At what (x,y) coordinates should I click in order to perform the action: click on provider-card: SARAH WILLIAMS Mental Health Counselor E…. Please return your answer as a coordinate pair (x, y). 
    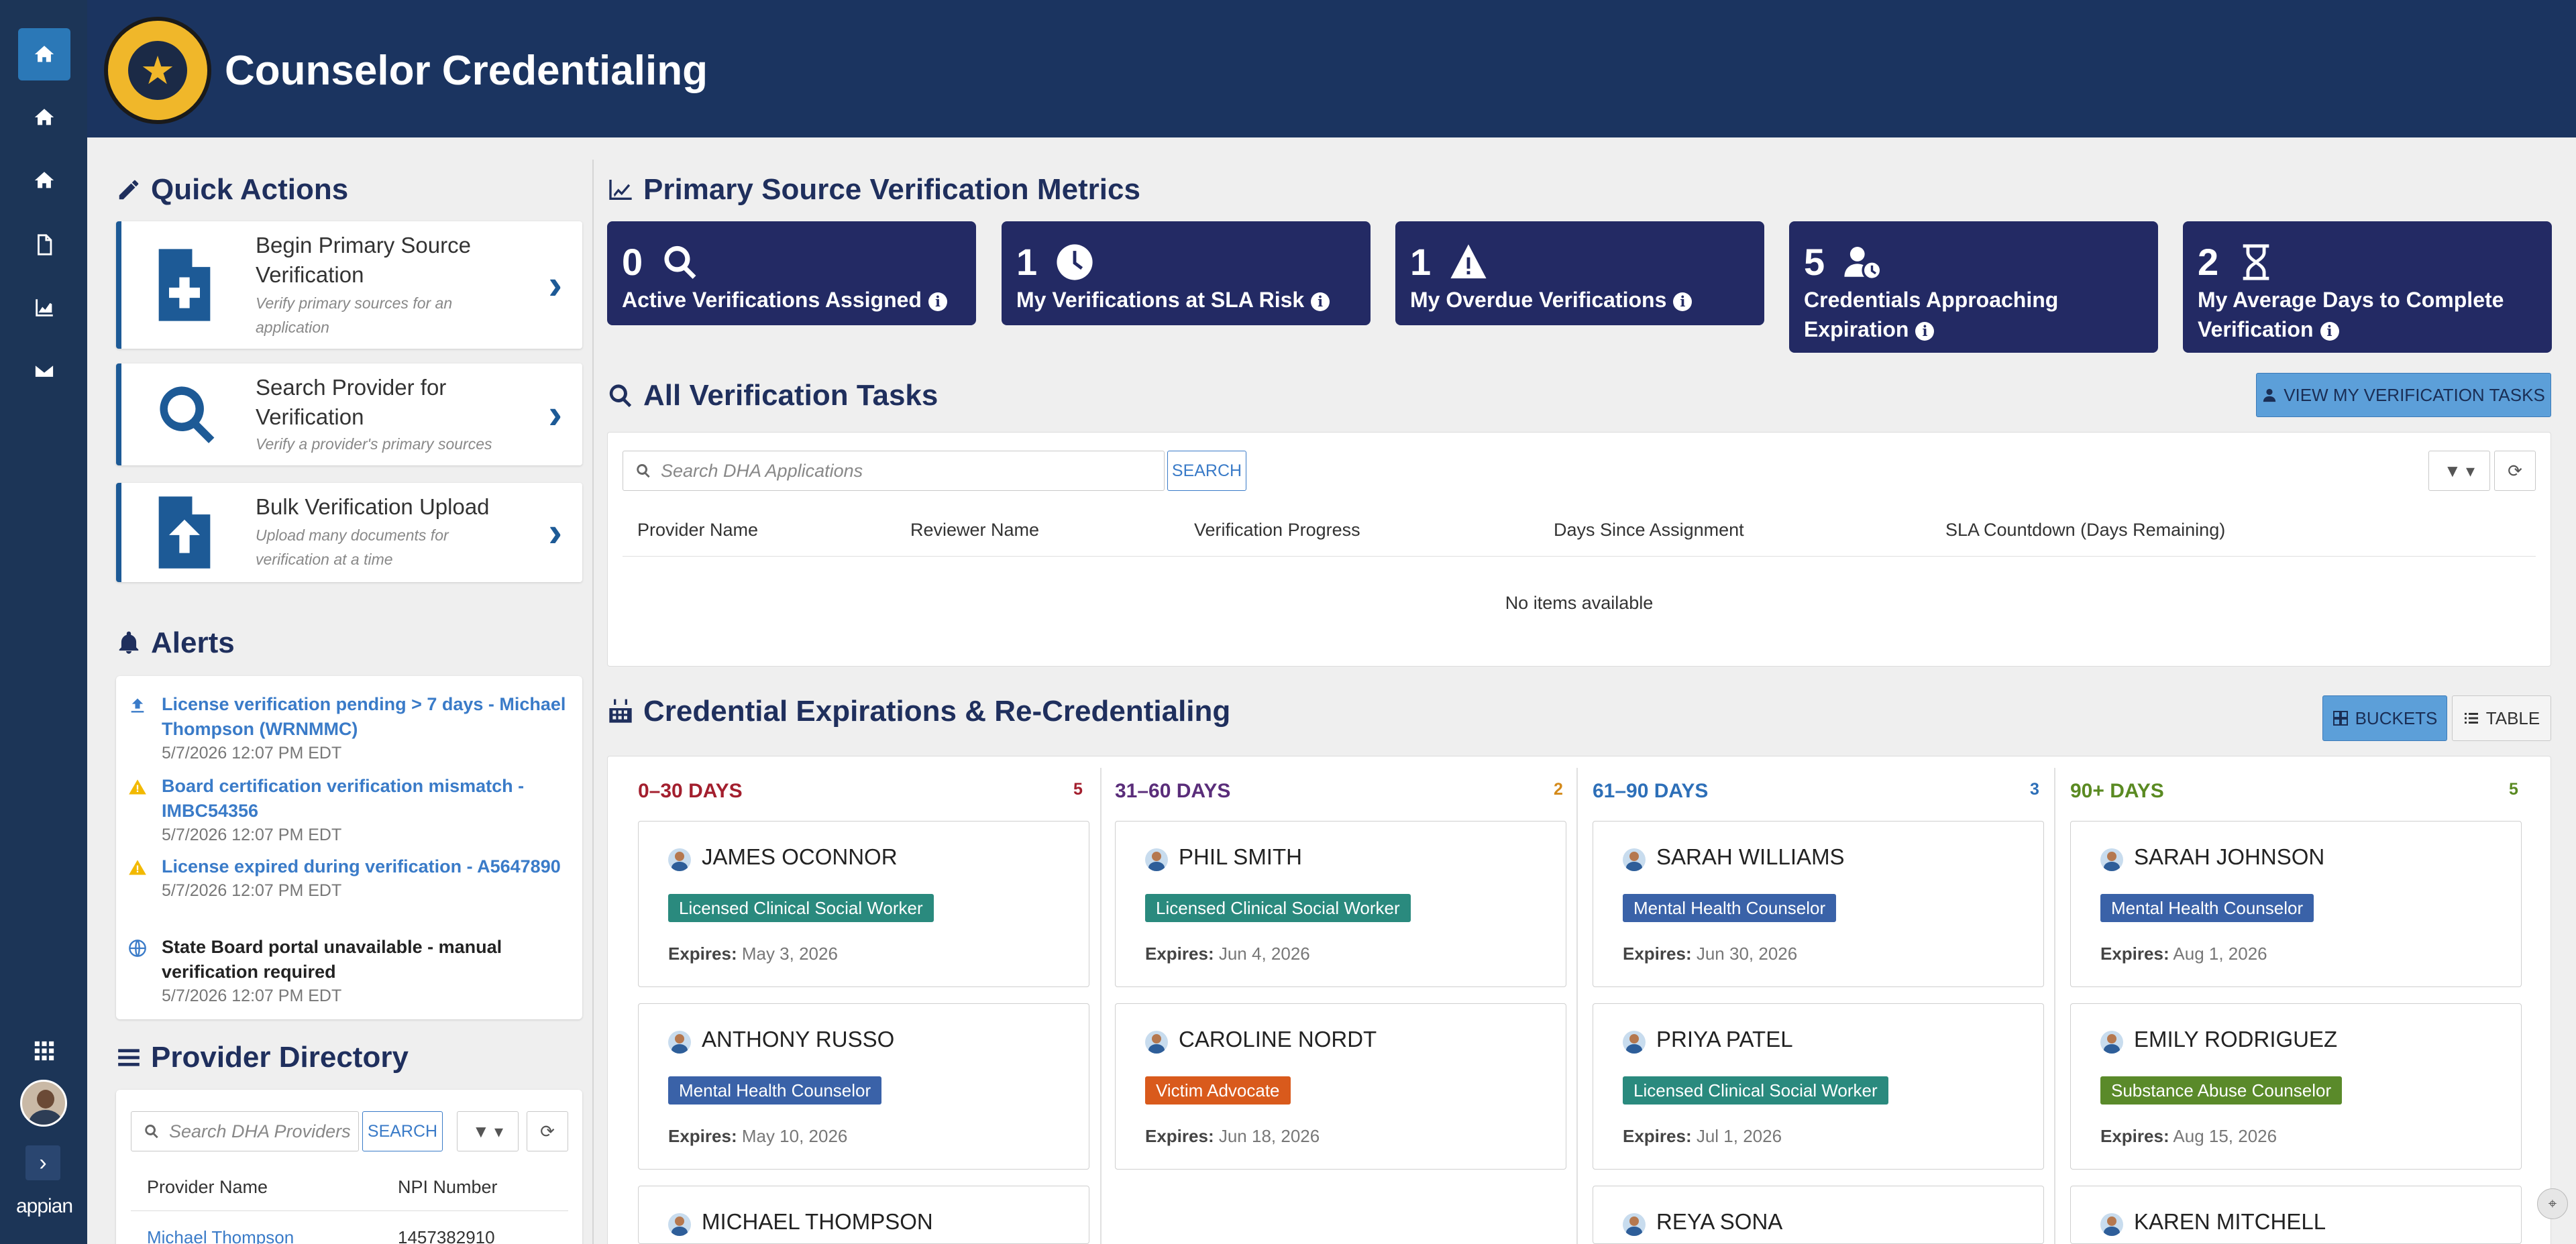
    Looking at the image, I should click on (1818, 904).